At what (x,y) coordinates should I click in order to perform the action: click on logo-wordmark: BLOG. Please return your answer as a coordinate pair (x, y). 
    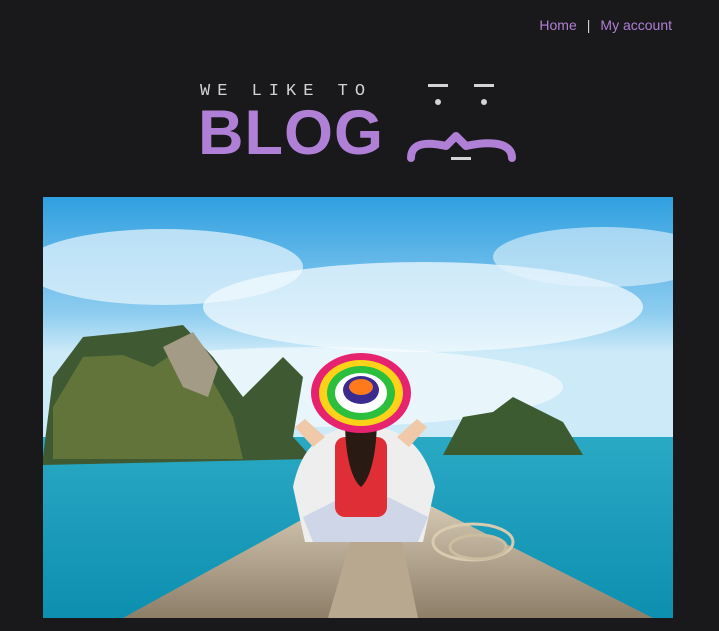
    Looking at the image, I should click on (291, 133).